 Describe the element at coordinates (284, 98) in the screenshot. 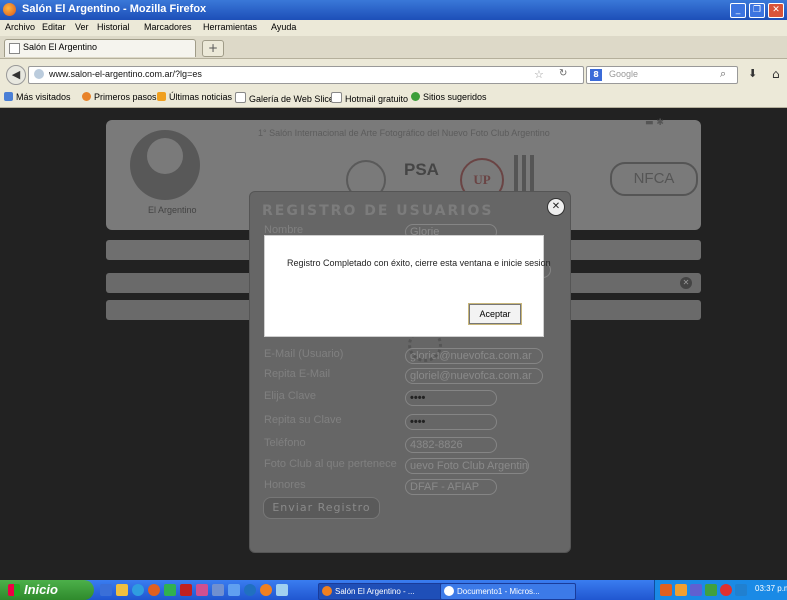

I see `bookmark-galeria-web-slice: Galería de Web Slice` at that location.